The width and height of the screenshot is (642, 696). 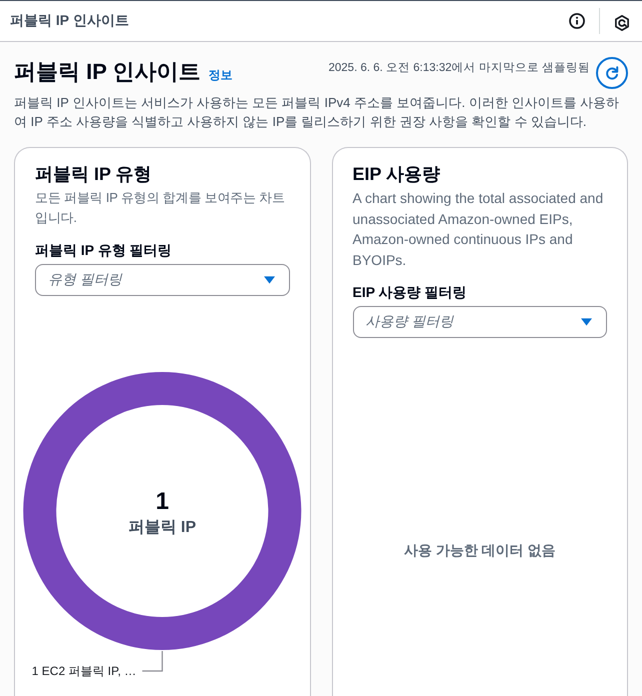 I want to click on panel-title: EIP 사용량, so click(x=397, y=174).